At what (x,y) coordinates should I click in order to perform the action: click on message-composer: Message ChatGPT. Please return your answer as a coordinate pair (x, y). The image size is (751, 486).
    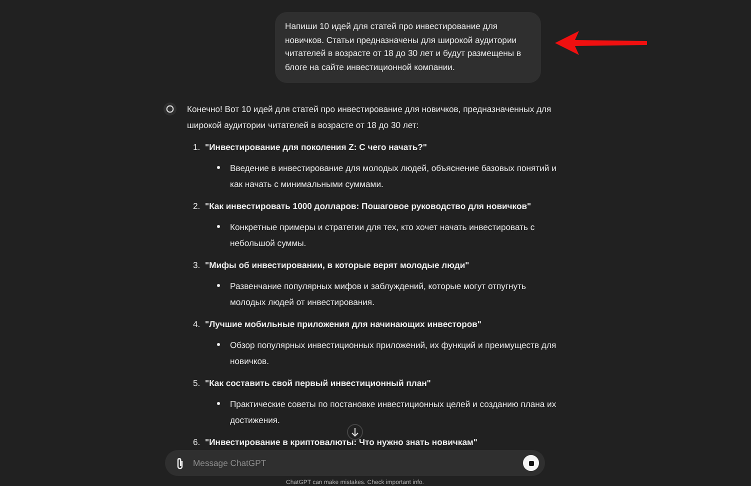
    Looking at the image, I should click on (355, 463).